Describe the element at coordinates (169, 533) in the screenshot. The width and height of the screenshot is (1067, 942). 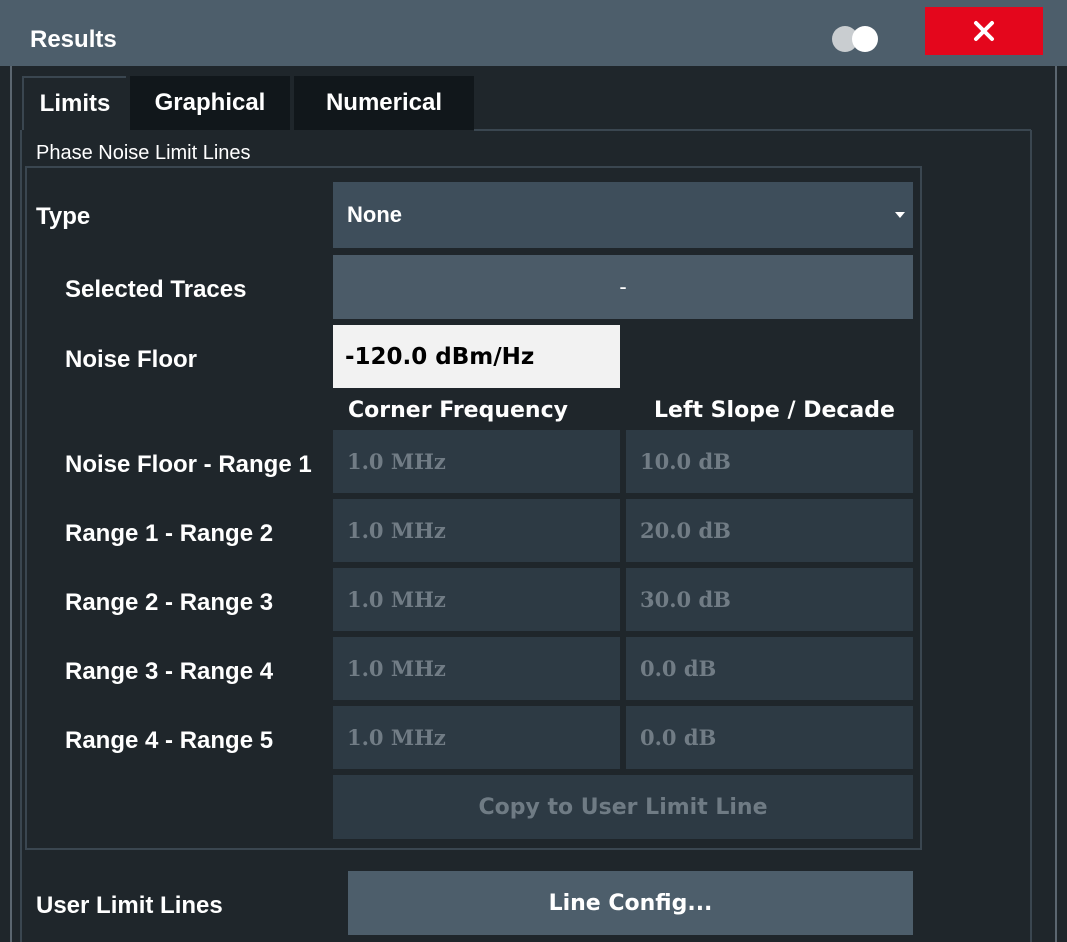
I see `range-row-label: Range 1 - Range 2` at that location.